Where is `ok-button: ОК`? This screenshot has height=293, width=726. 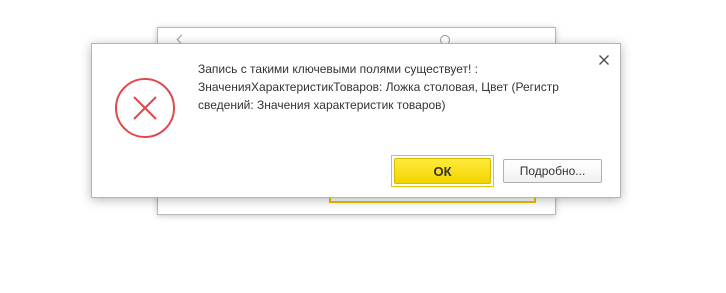 ok-button: ОК is located at coordinates (442, 171).